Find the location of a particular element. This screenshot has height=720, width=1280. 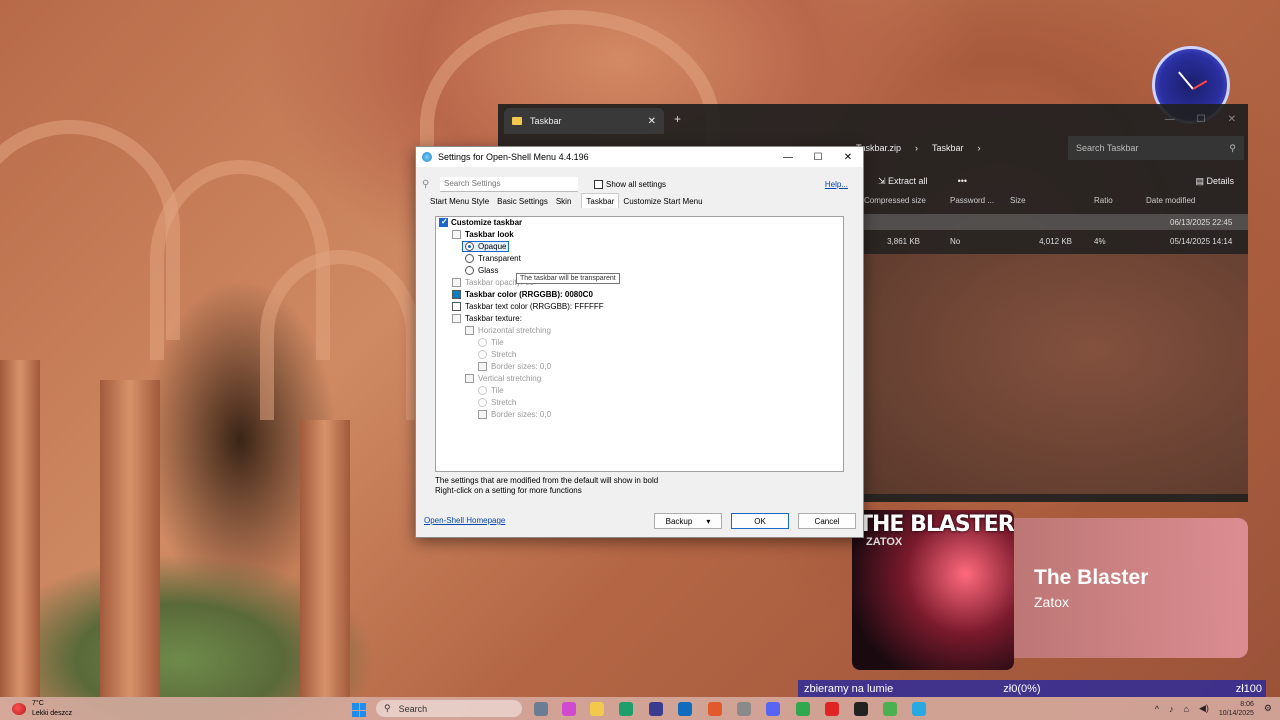

radio-glass: Glass is located at coordinates (481, 270).